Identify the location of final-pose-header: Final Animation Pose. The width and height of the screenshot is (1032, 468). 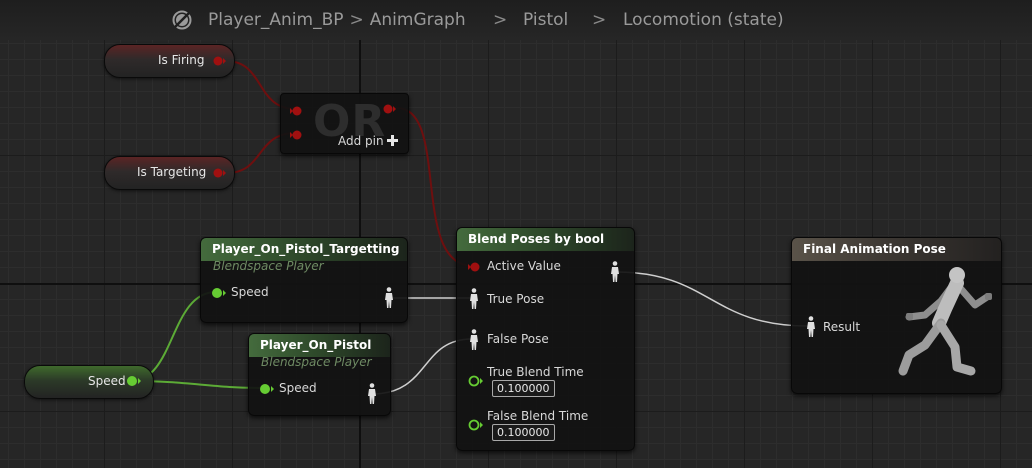
(896, 249).